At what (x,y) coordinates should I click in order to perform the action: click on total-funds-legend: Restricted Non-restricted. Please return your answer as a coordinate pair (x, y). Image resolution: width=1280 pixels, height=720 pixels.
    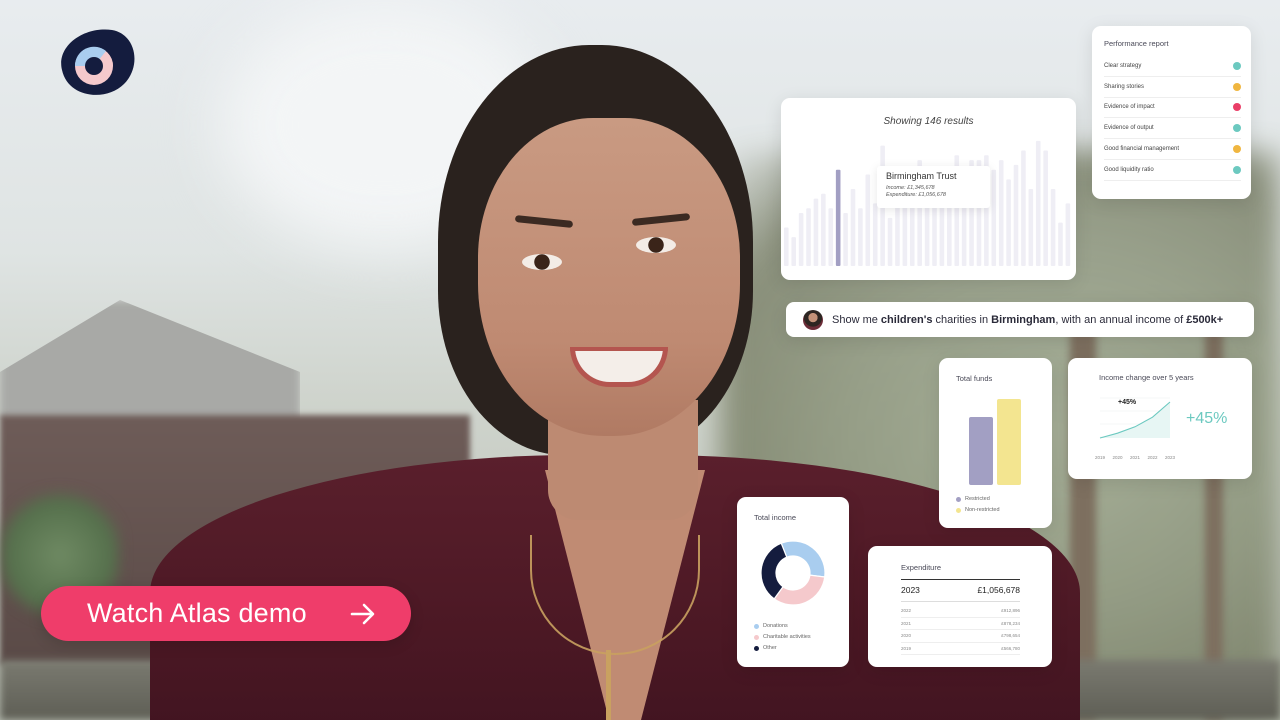
    Looking at the image, I should click on (978, 507).